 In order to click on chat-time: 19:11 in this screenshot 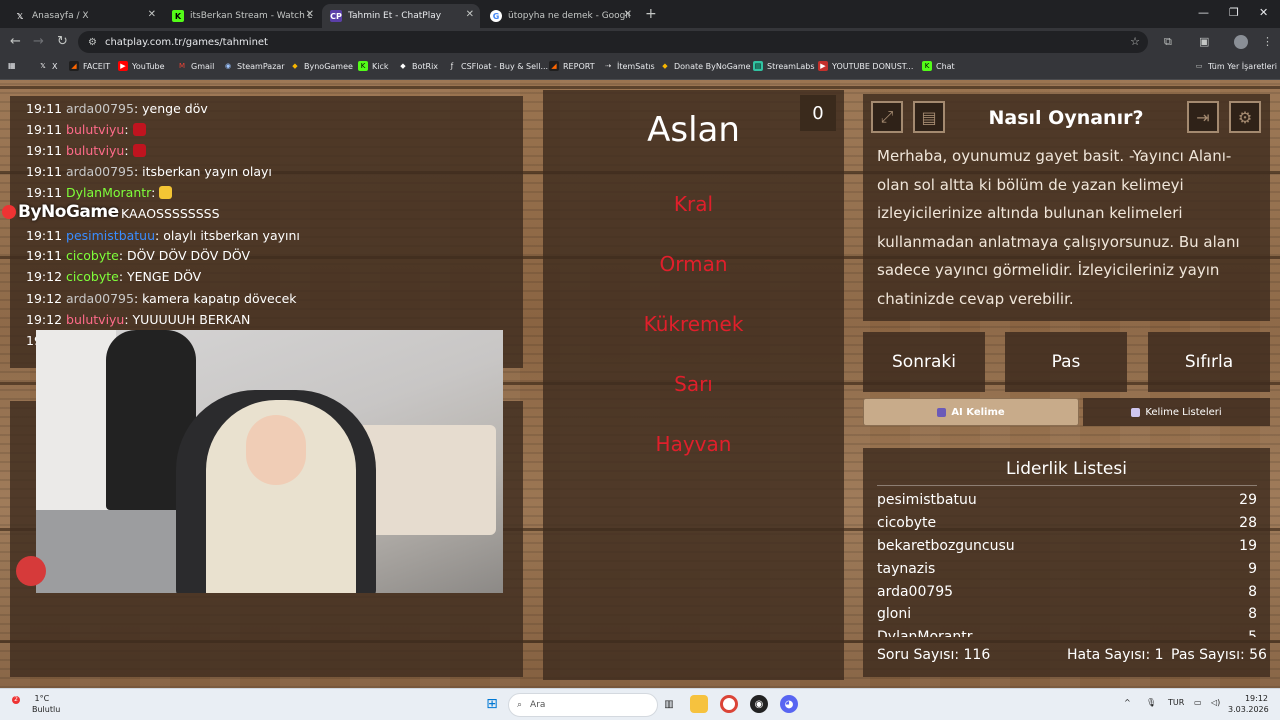, I will do `click(44, 235)`.